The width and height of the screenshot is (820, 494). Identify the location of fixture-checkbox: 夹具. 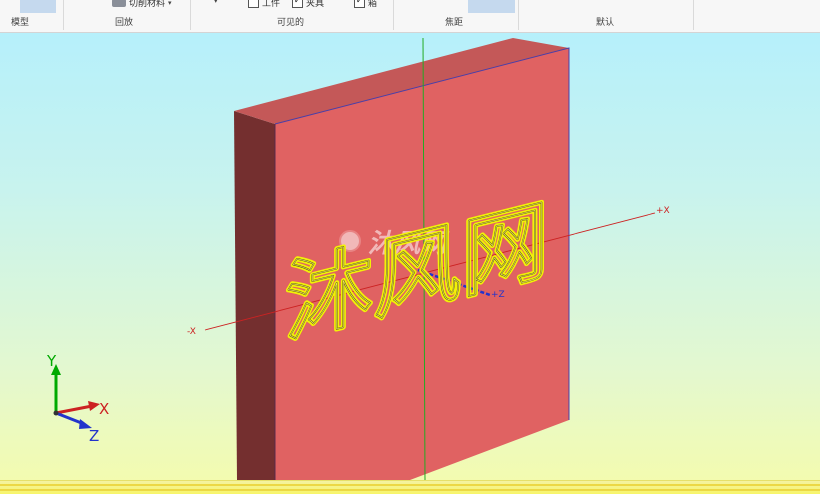
(308, 4).